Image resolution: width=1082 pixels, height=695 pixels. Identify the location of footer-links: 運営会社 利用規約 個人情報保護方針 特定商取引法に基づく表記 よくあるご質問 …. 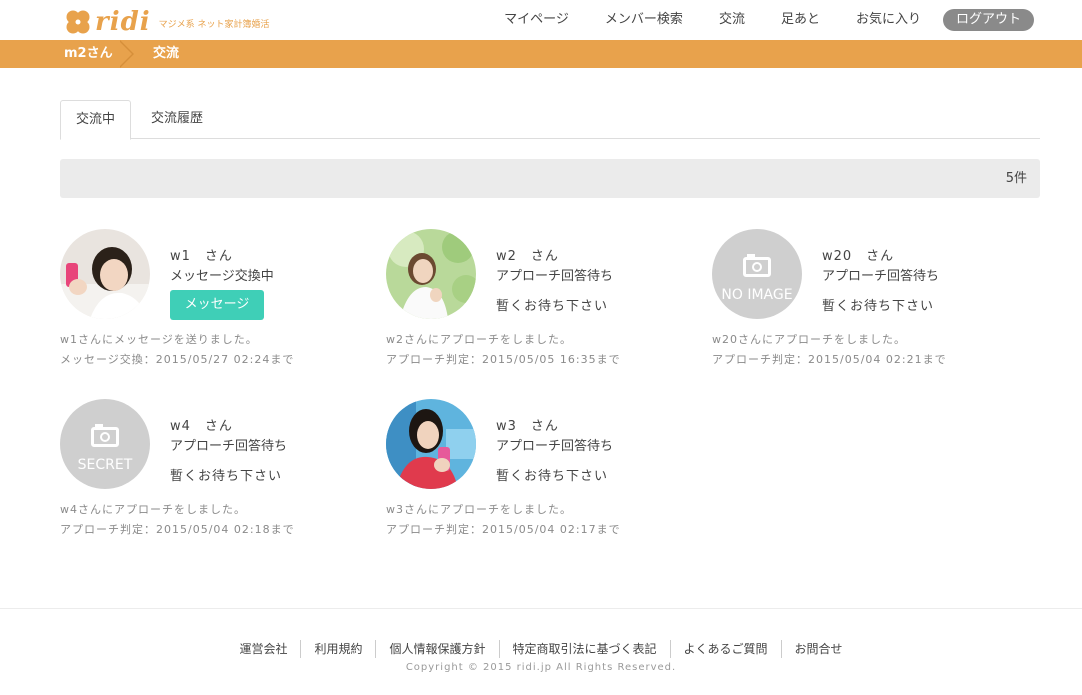
(541, 649).